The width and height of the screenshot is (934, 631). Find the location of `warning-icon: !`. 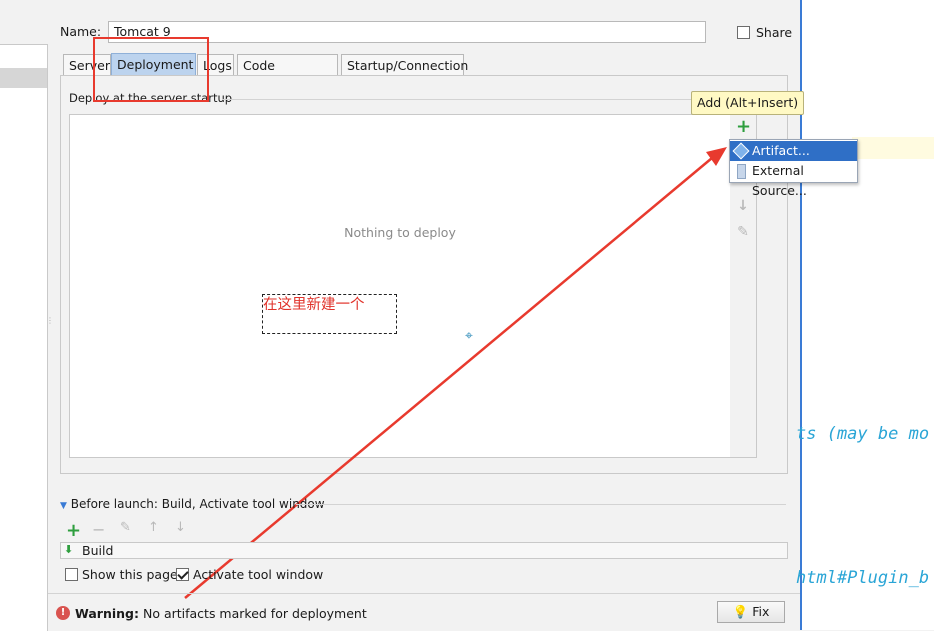

warning-icon: ! is located at coordinates (63, 613).